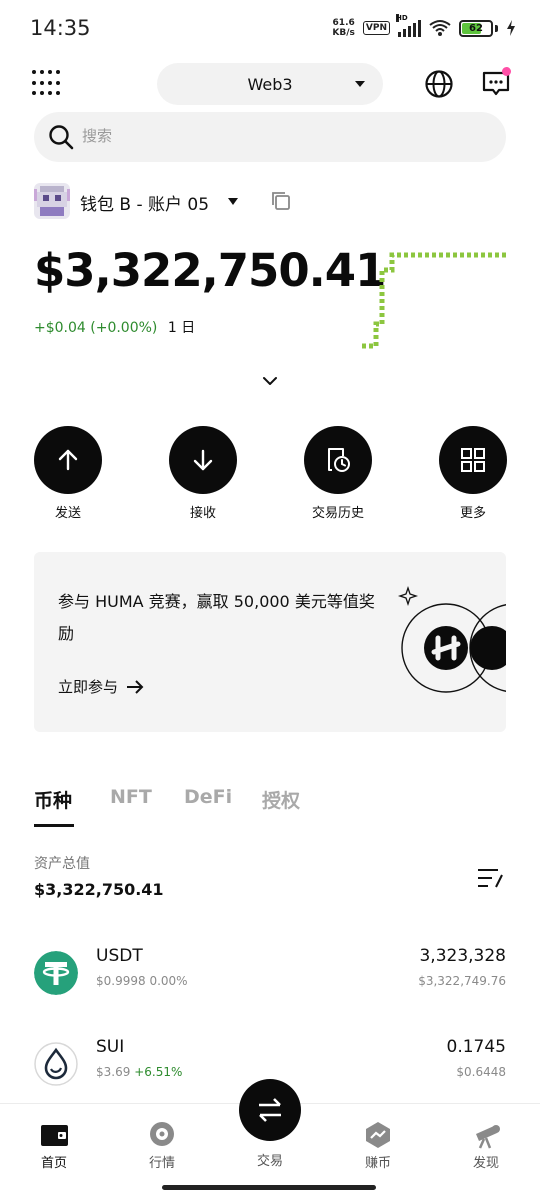 This screenshot has width=540, height=1200. I want to click on nav-home-label: 首页, so click(53, 1163).